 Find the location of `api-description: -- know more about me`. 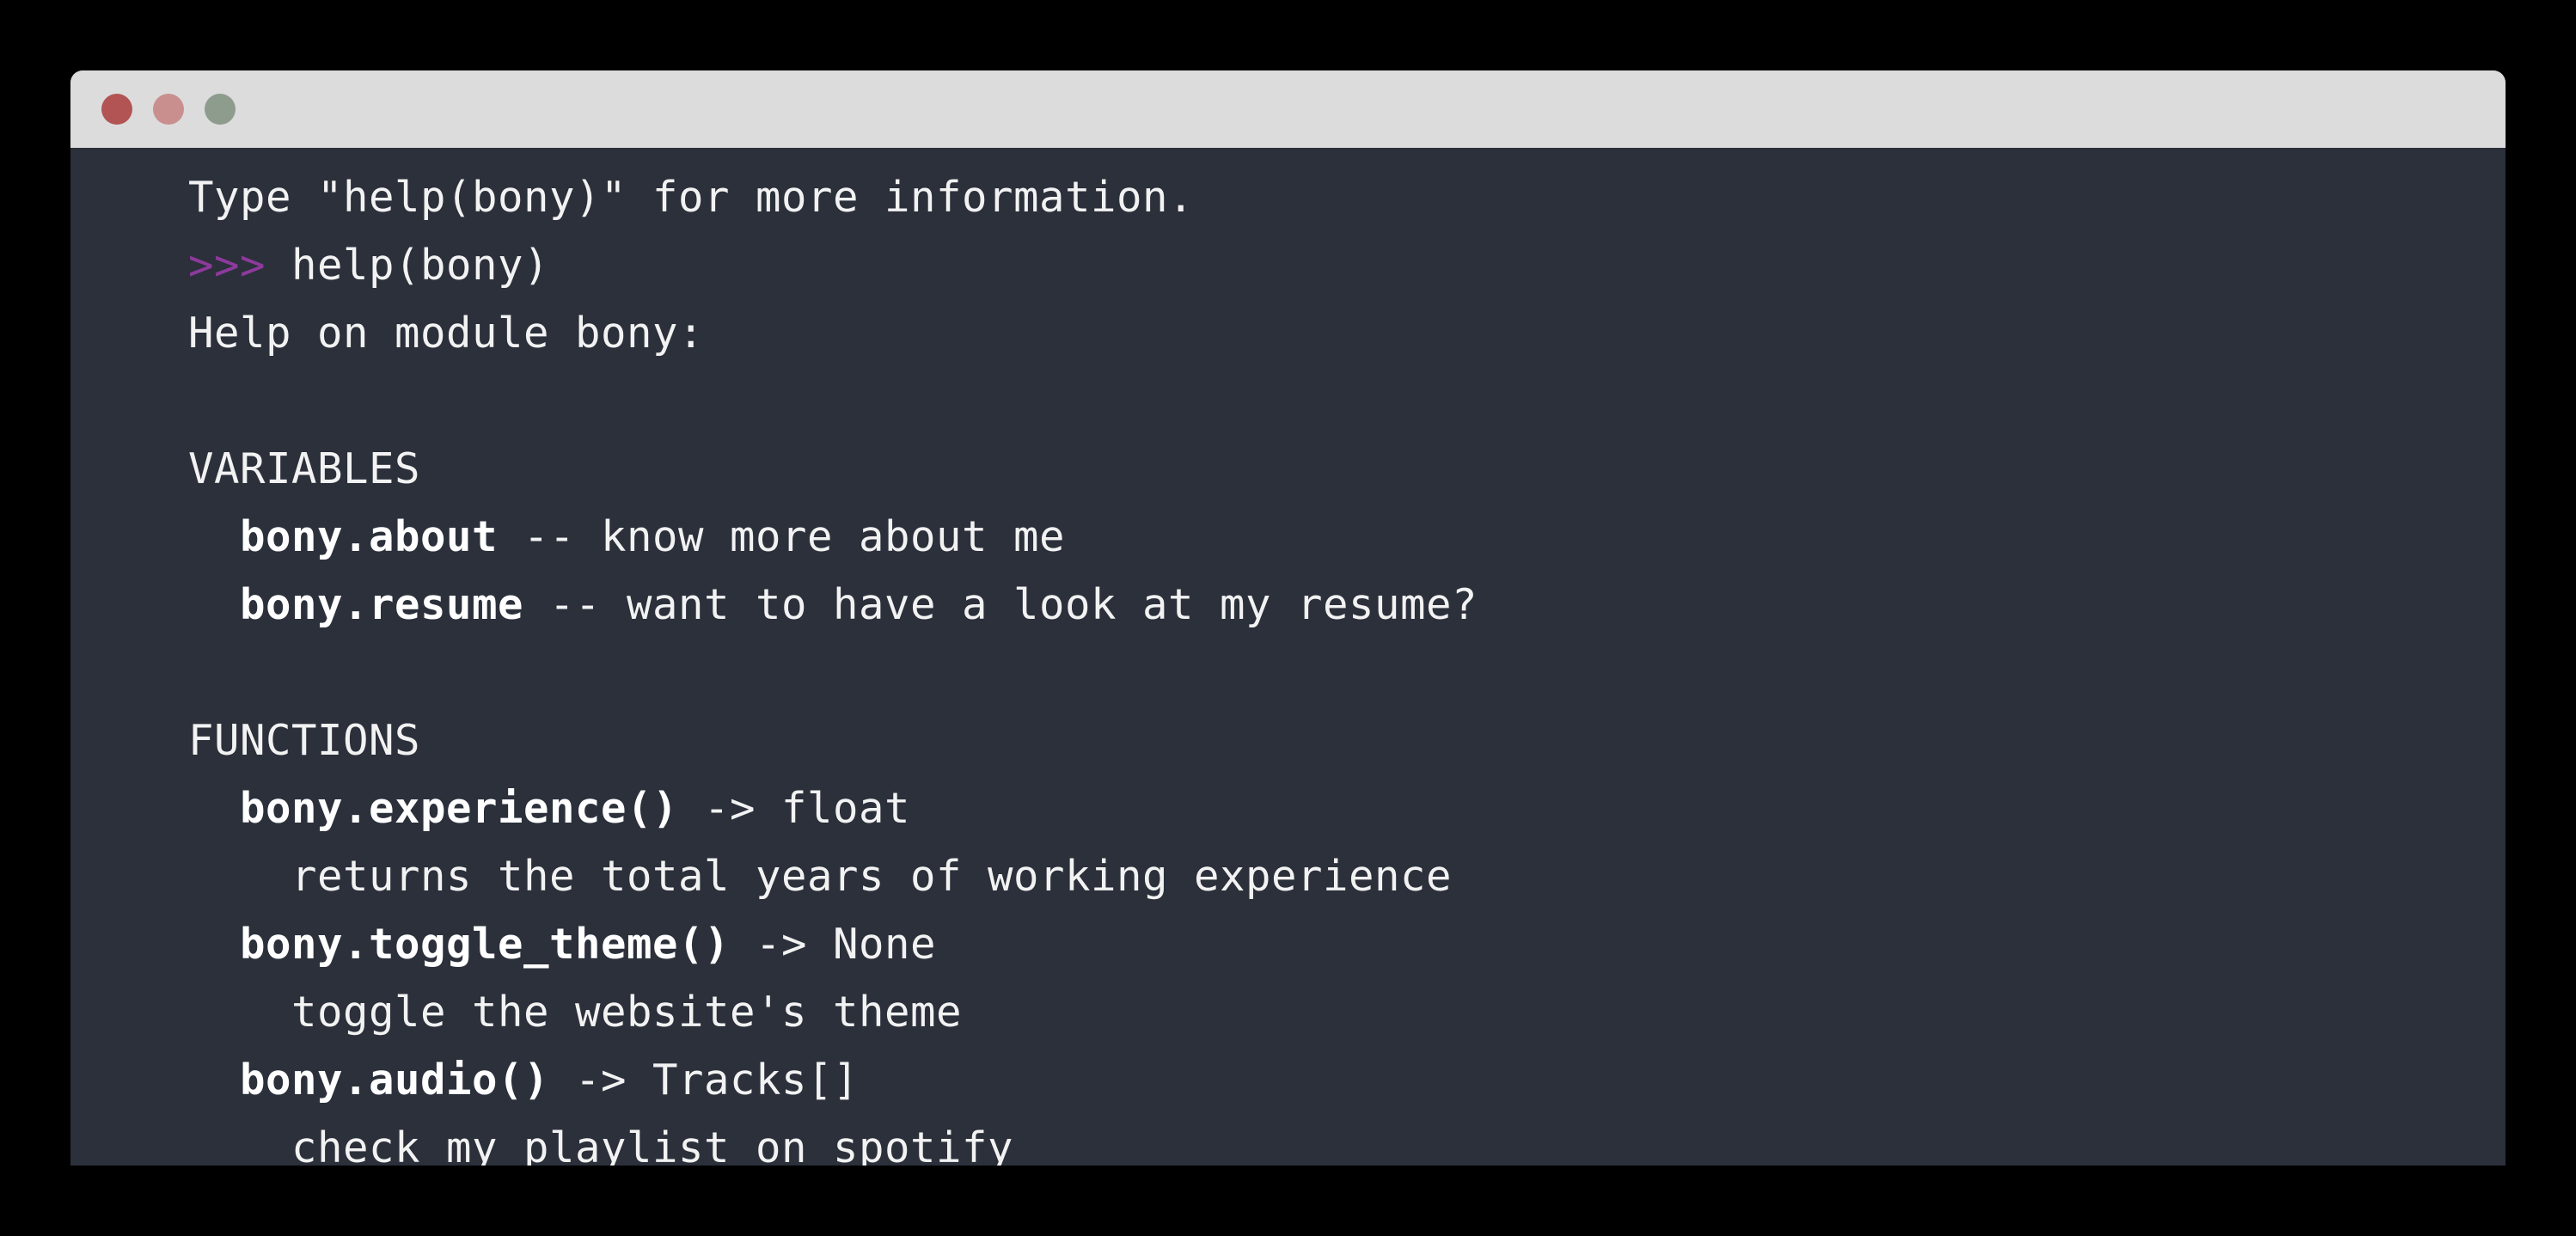

api-description: -- know more about me is located at coordinates (782, 536).